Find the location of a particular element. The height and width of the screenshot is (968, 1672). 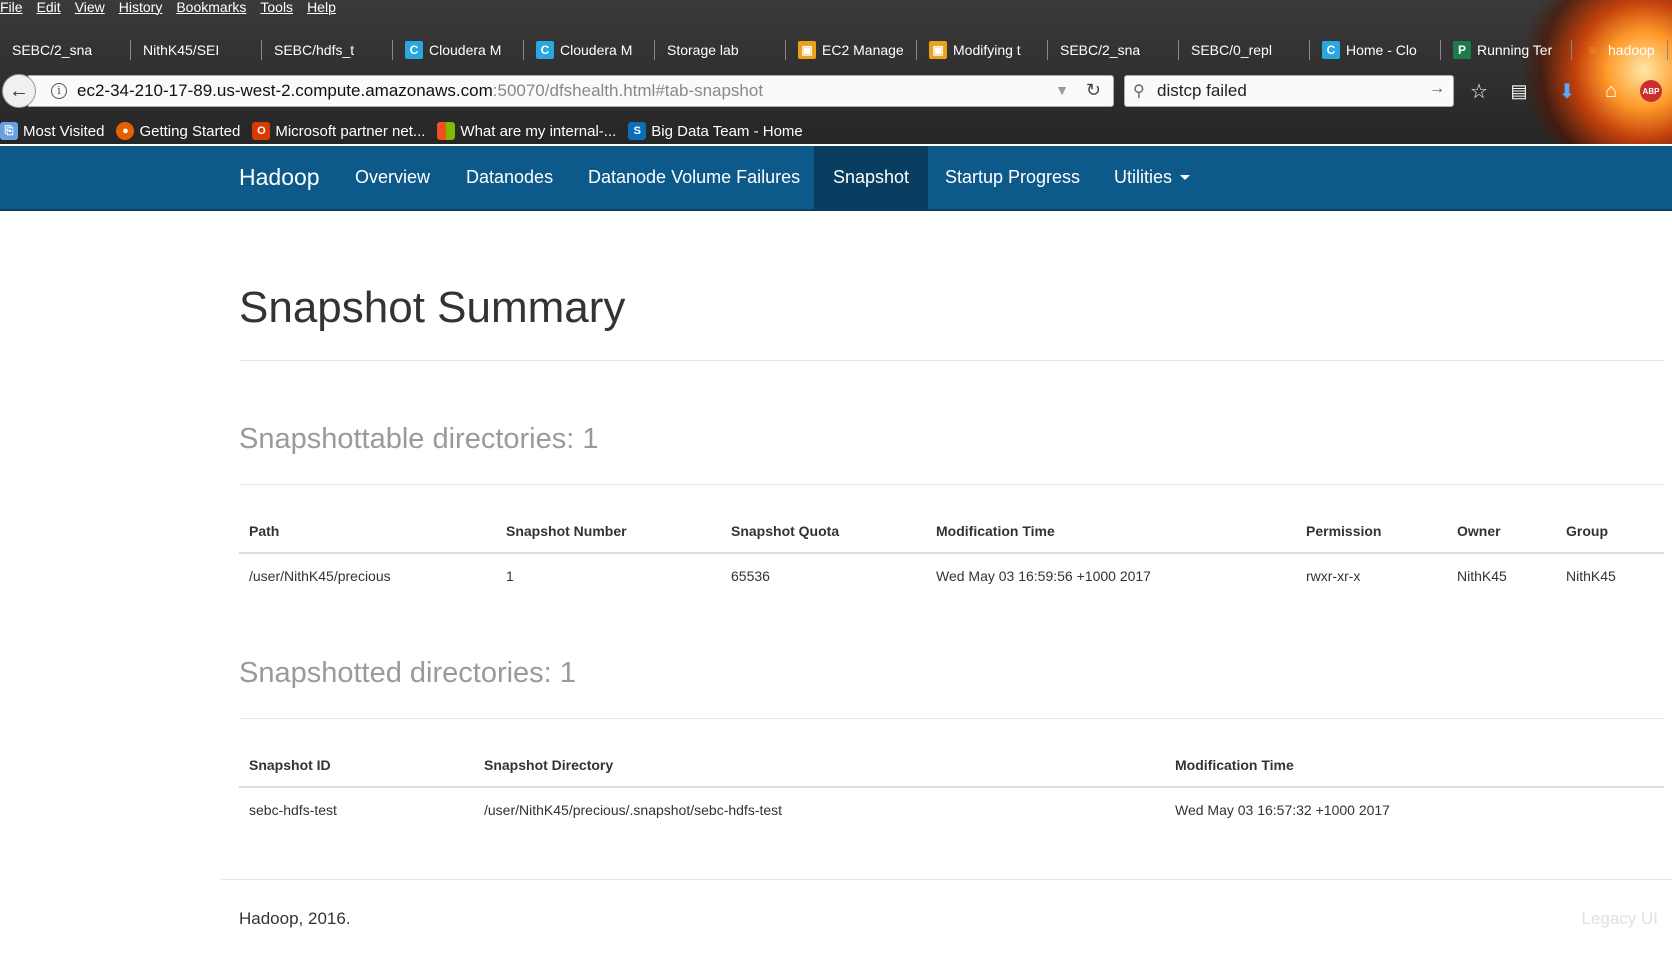

star-icon: ☆ is located at coordinates (1479, 91).